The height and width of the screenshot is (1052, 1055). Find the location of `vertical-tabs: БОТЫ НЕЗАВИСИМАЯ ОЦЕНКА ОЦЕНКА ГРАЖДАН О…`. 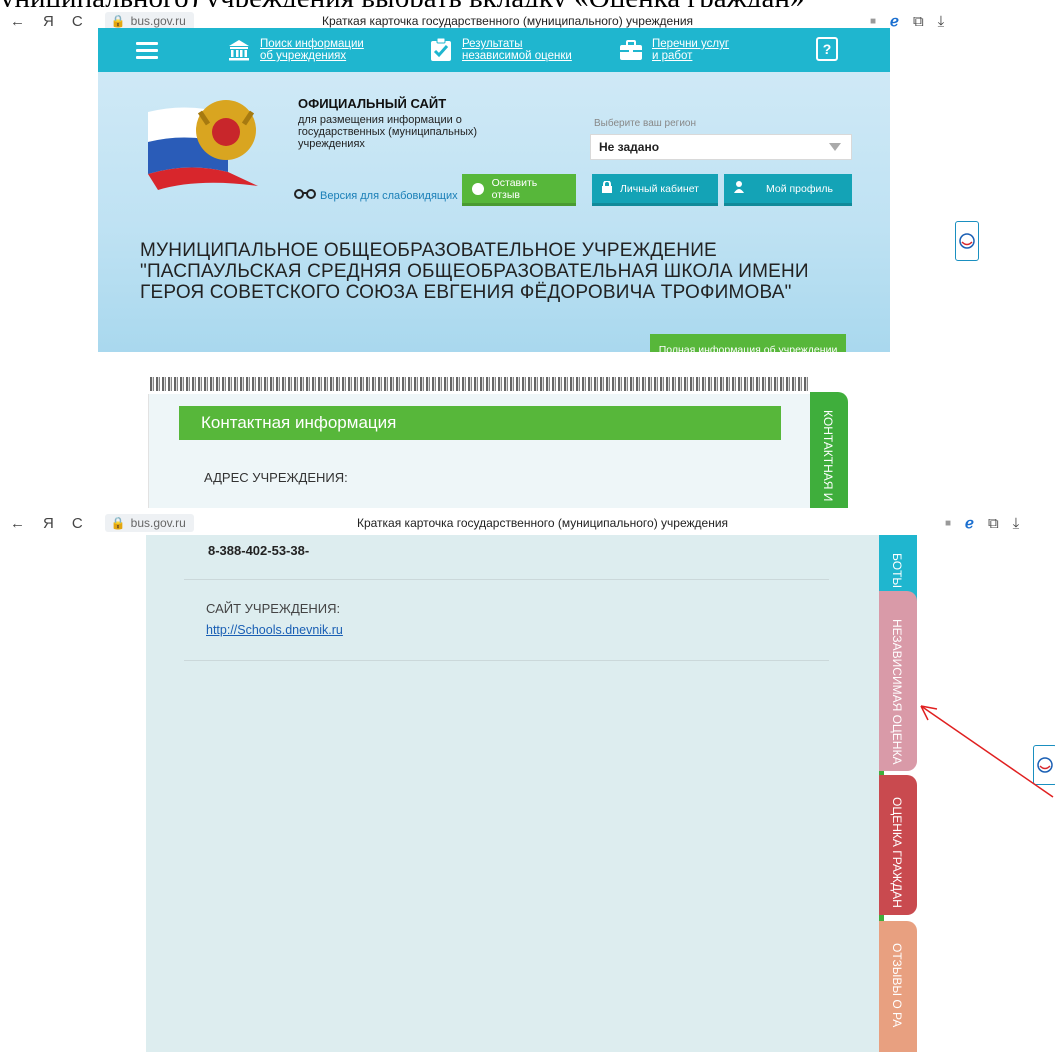

vertical-tabs: БОТЫ НЕЗАВИСИМАЯ ОЦЕНКА ОЦЕНКА ГРАЖДАН О… is located at coordinates (899, 793).